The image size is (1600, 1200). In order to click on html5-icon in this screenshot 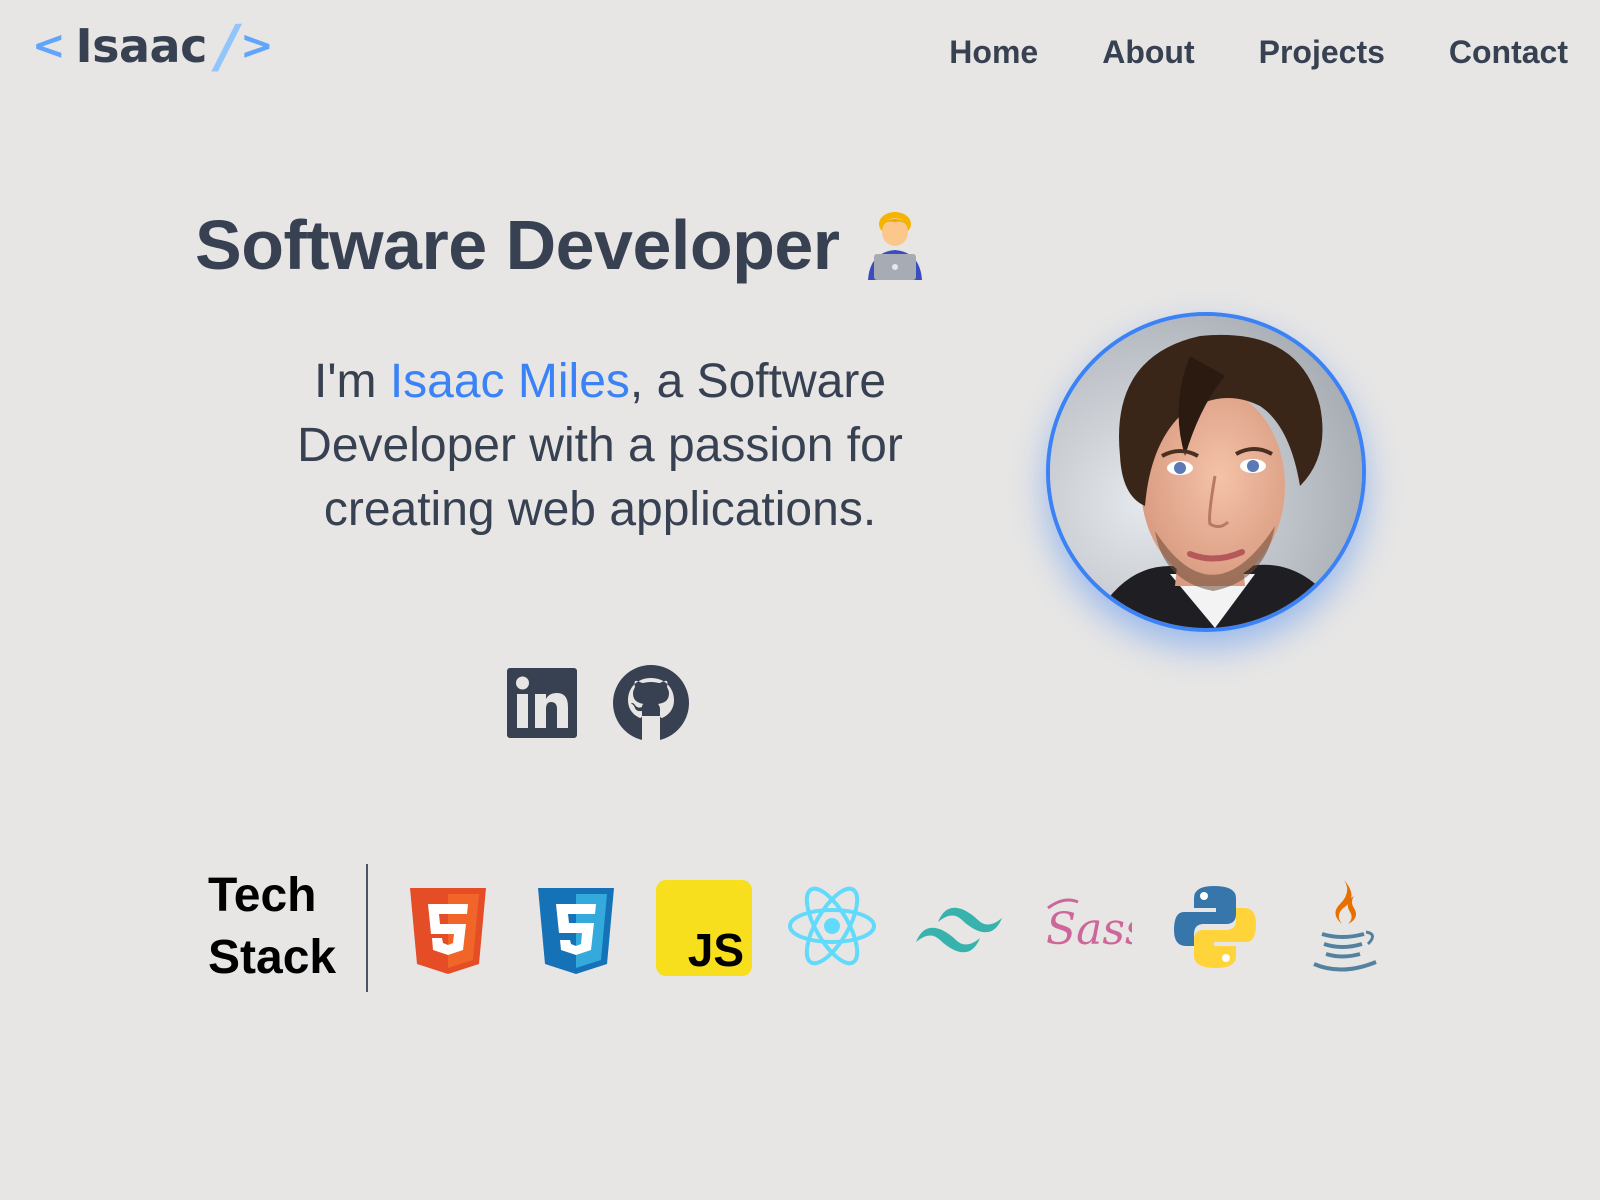, I will do `click(448, 933)`.